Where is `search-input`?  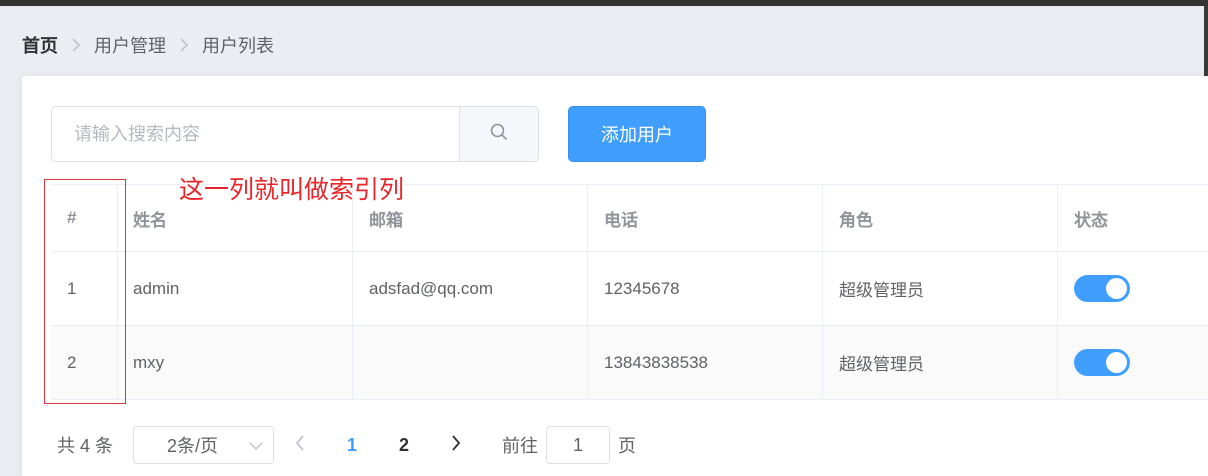
search-input is located at coordinates (255, 134).